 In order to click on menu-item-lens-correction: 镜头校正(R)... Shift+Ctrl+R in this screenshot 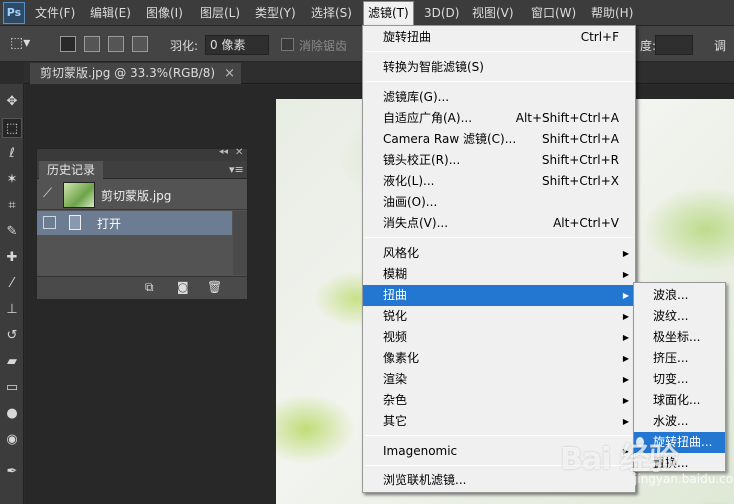, I will do `click(499, 160)`.